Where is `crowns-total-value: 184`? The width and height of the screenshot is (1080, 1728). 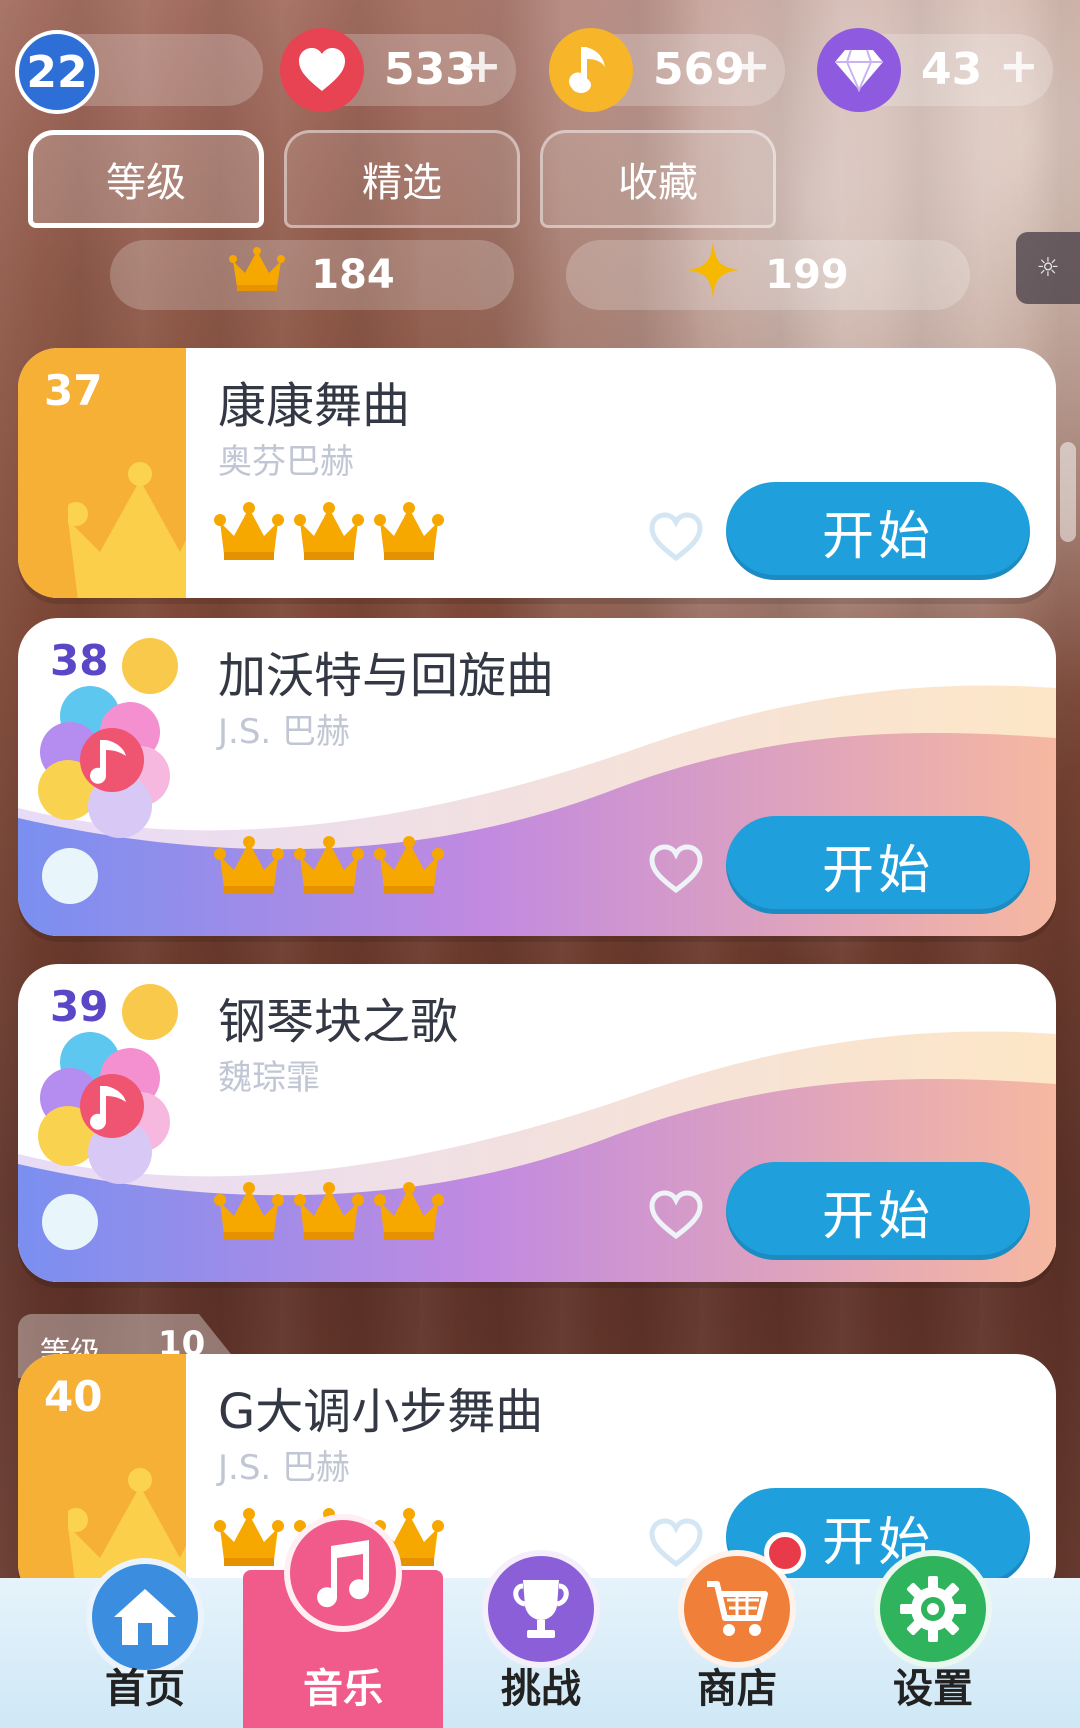
crowns-total-value: 184 is located at coordinates (353, 275).